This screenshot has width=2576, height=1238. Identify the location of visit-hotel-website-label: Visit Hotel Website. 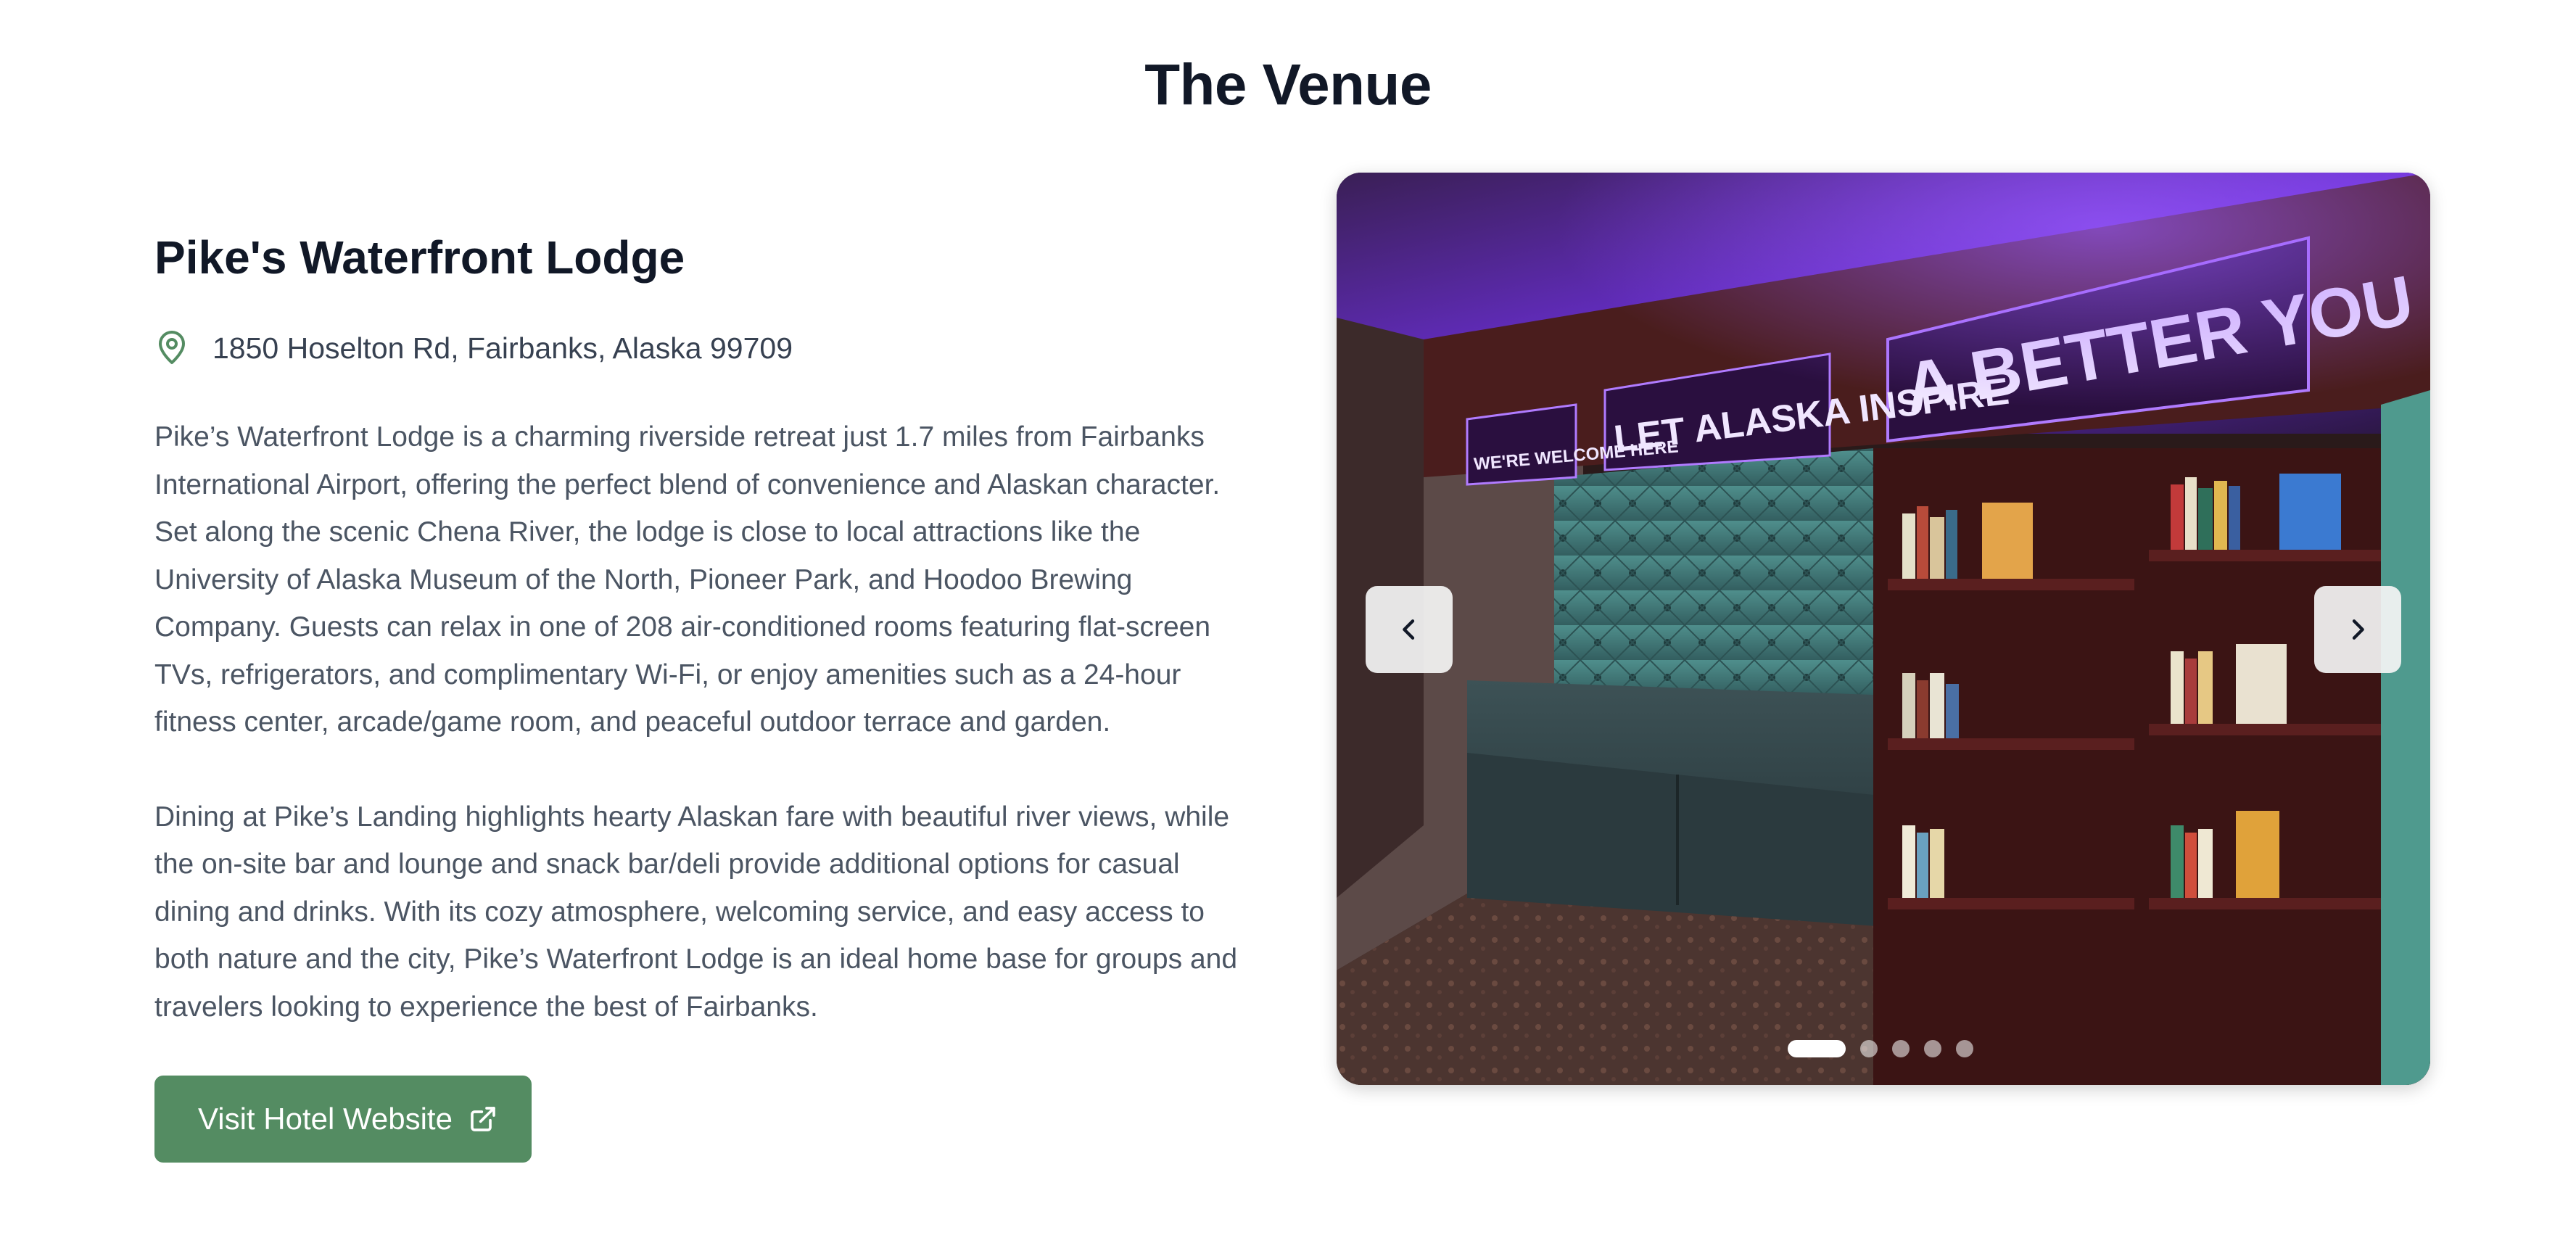
(325, 1119).